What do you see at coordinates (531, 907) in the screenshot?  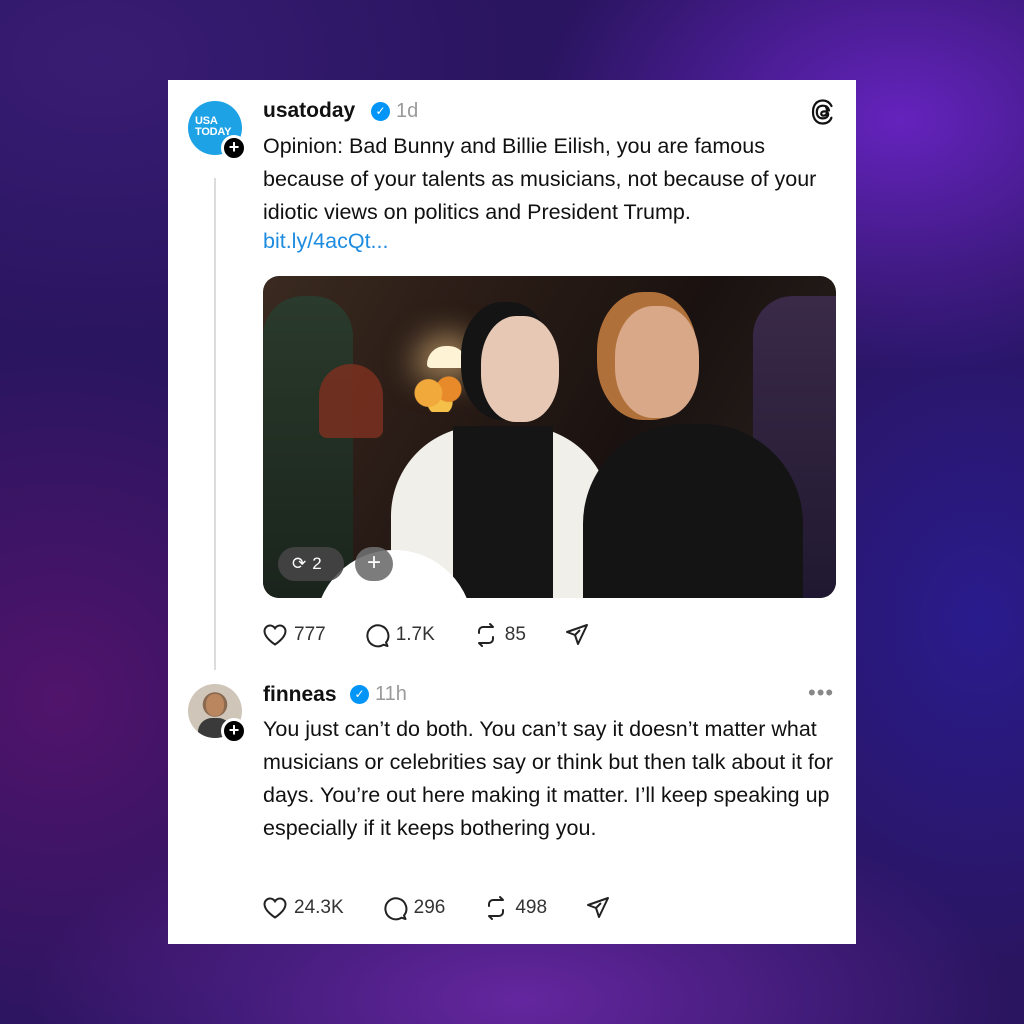 I see `repost-count: 498` at bounding box center [531, 907].